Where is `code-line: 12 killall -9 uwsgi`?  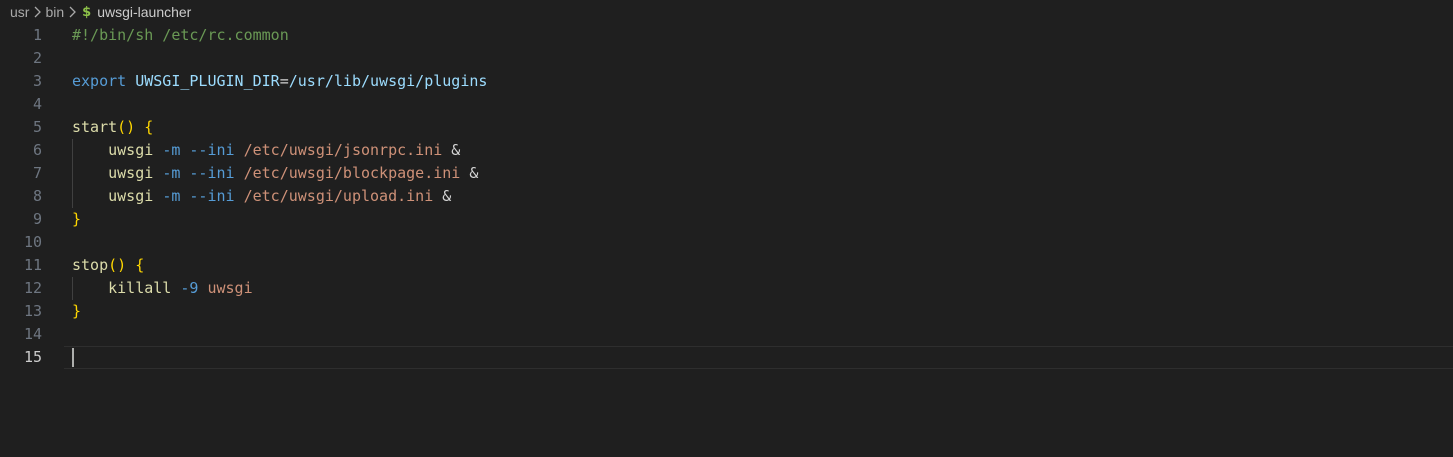 code-line: 12 killall -9 uwsgi is located at coordinates (726, 288).